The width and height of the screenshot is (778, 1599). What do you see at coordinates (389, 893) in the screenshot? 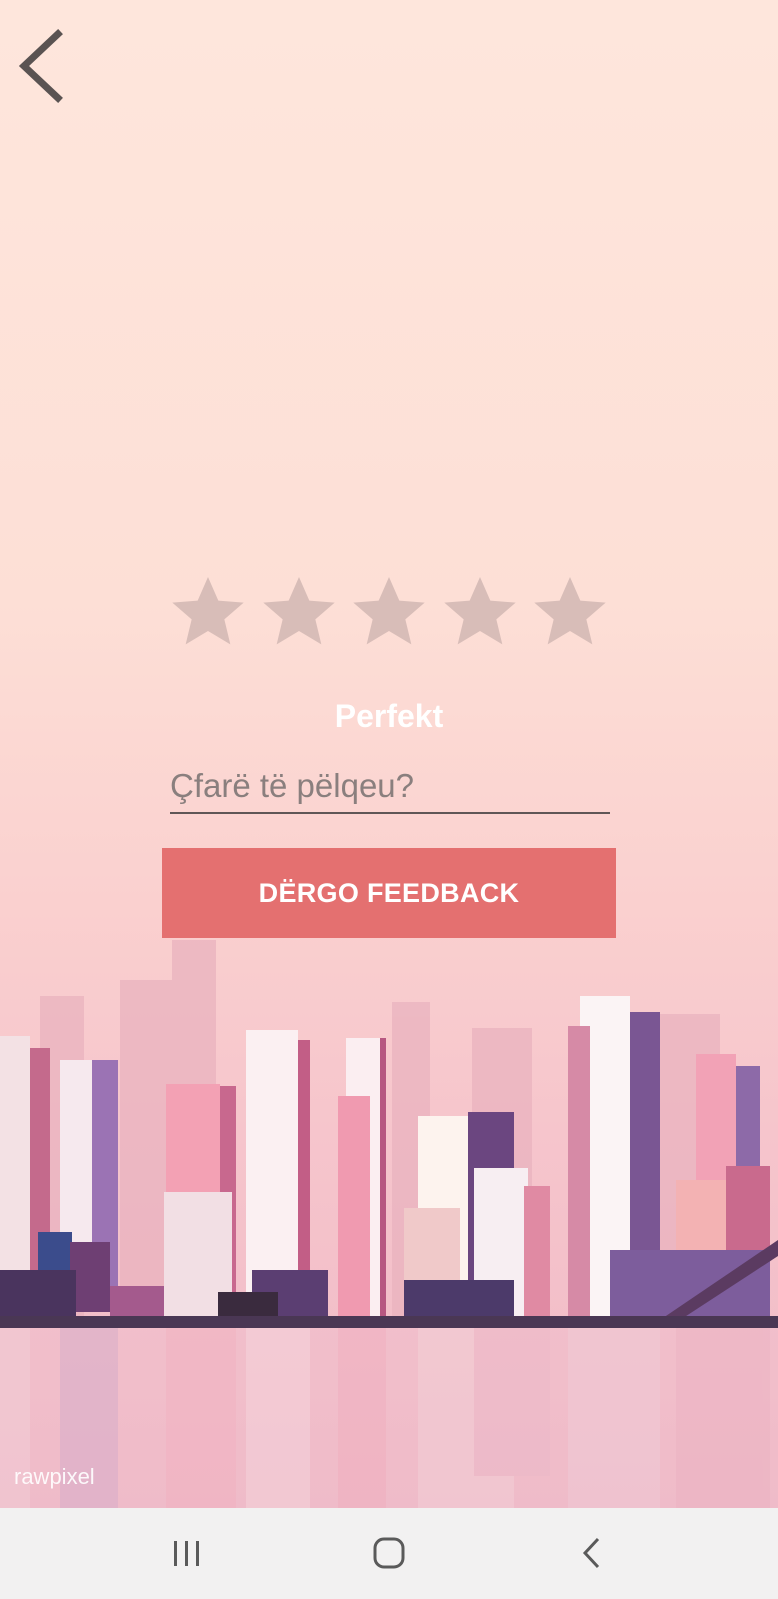
I see `send-feedback-button: DËRGO FEEDBACK` at bounding box center [389, 893].